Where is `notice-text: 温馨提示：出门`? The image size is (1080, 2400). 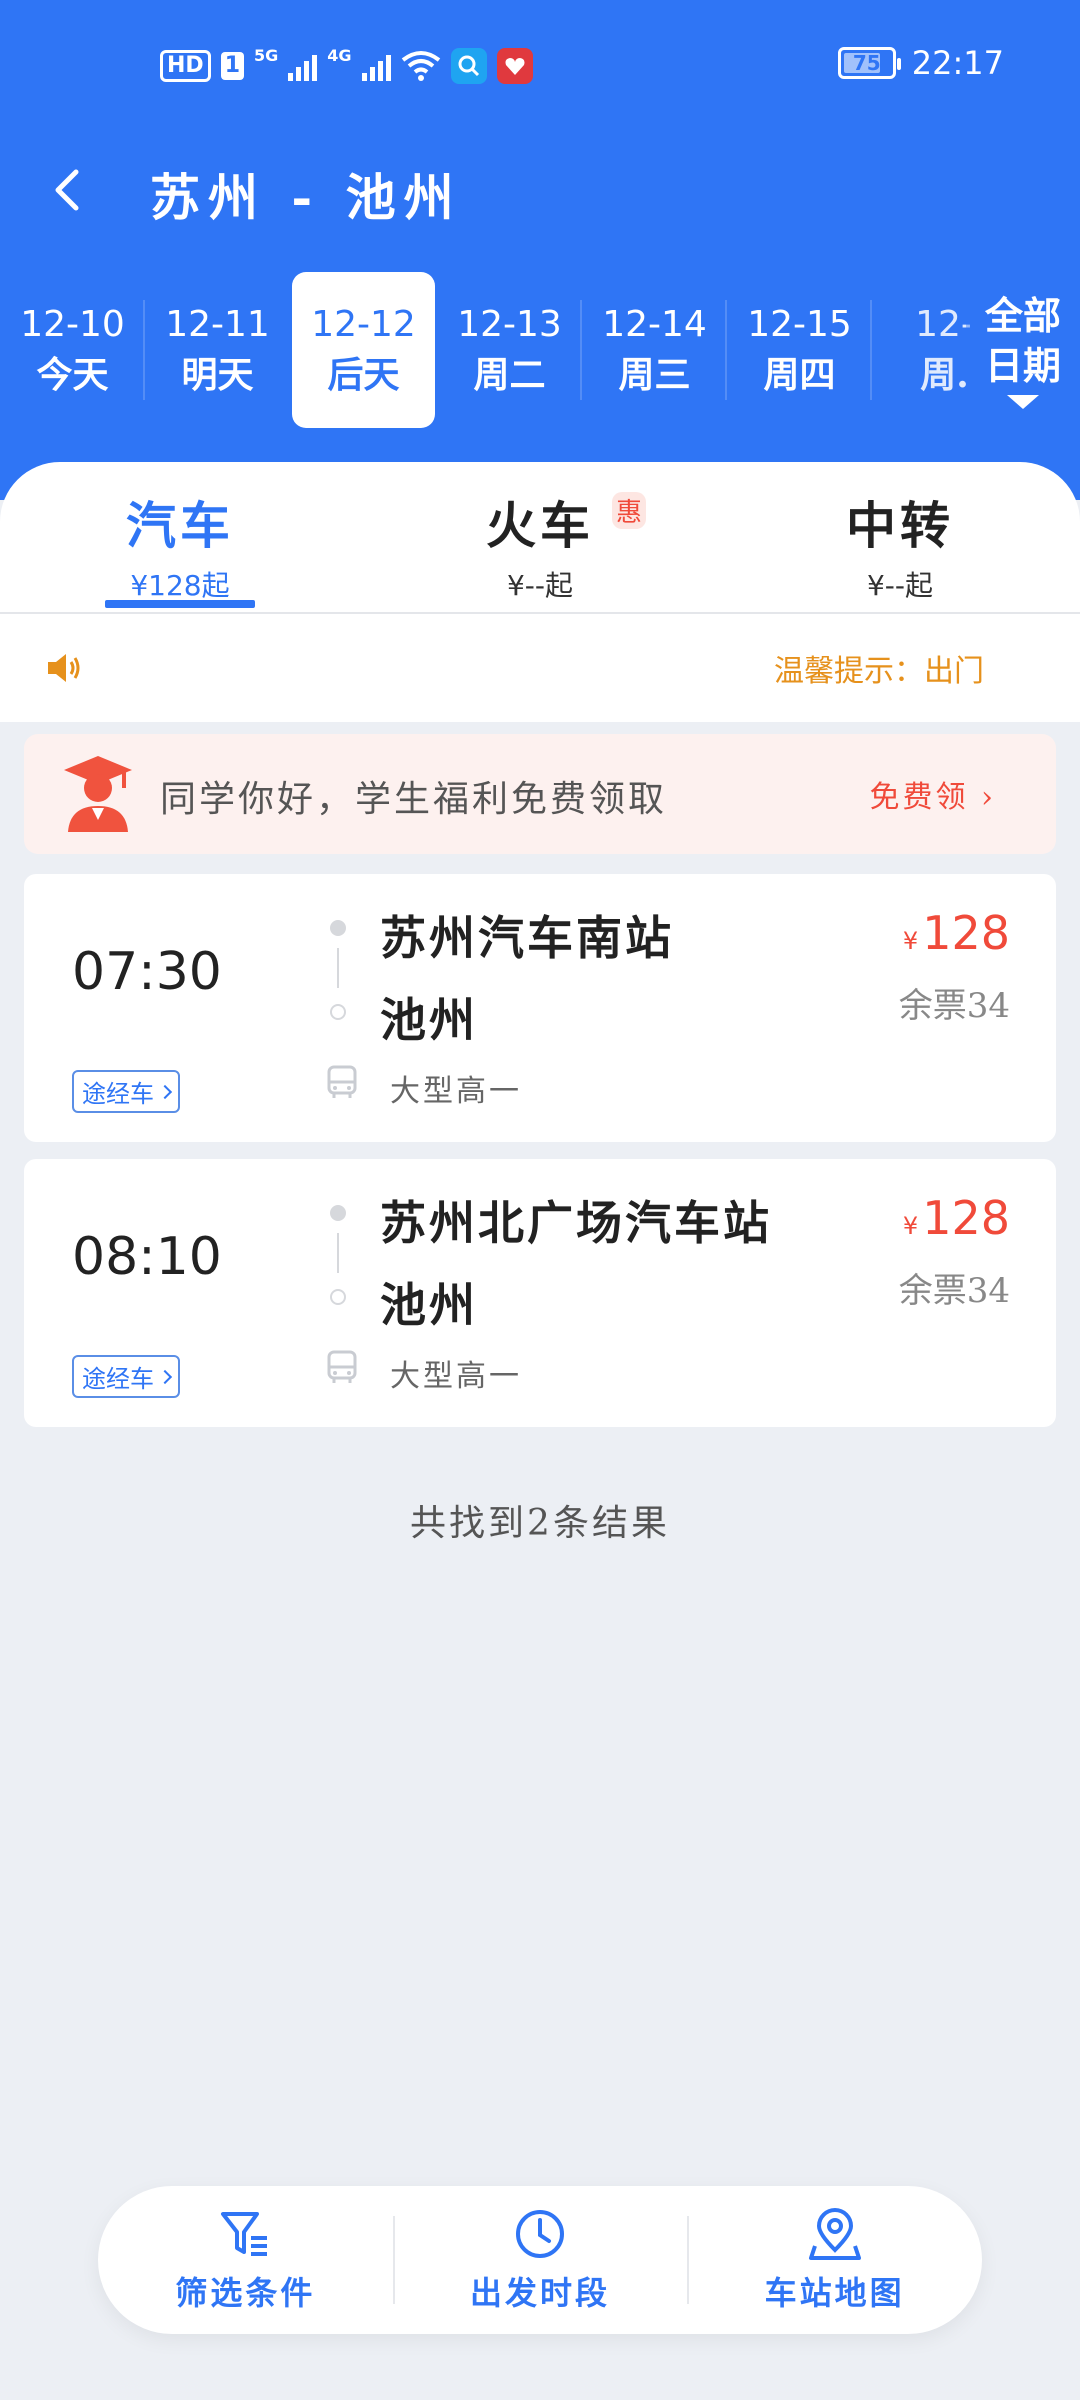
notice-text: 温馨提示：出门 is located at coordinates (879, 671).